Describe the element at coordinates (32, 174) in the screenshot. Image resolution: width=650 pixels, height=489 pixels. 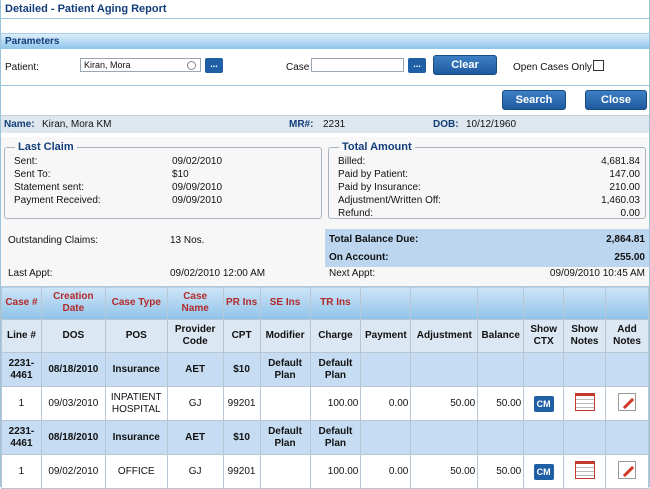
I see `last-claim-key: Sent To:` at that location.